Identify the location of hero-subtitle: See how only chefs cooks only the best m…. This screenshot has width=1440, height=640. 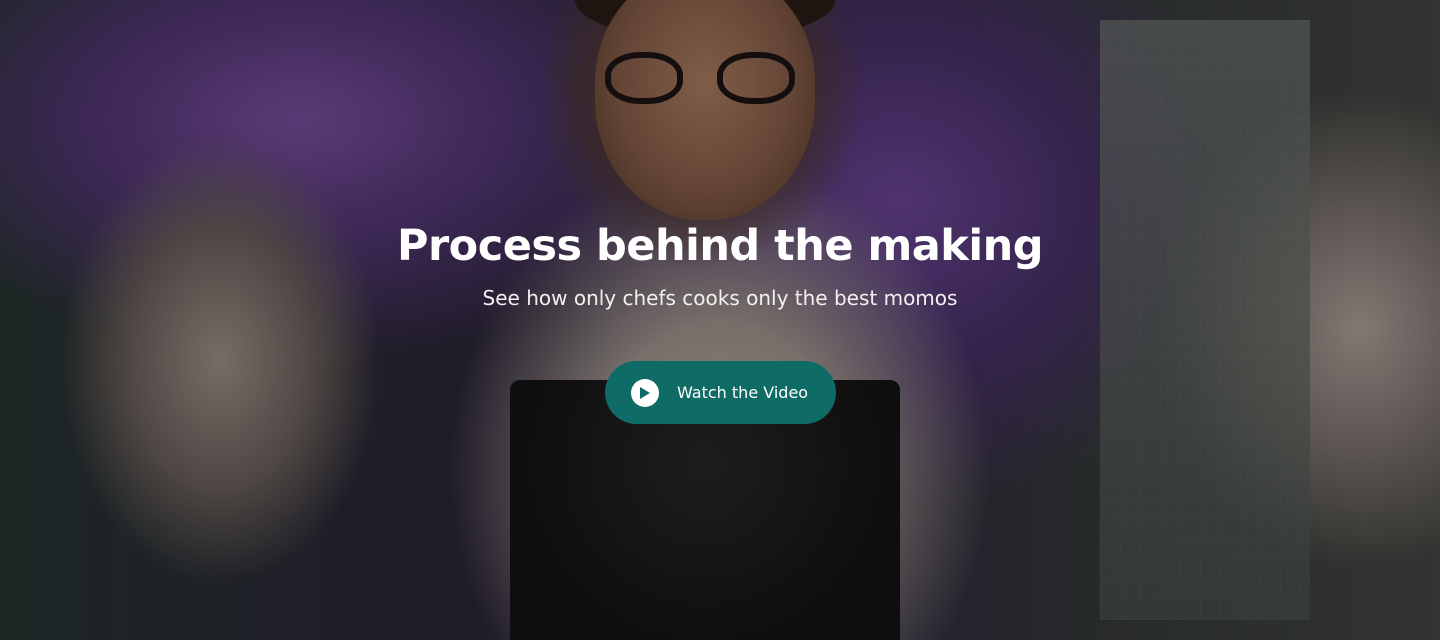
(720, 298).